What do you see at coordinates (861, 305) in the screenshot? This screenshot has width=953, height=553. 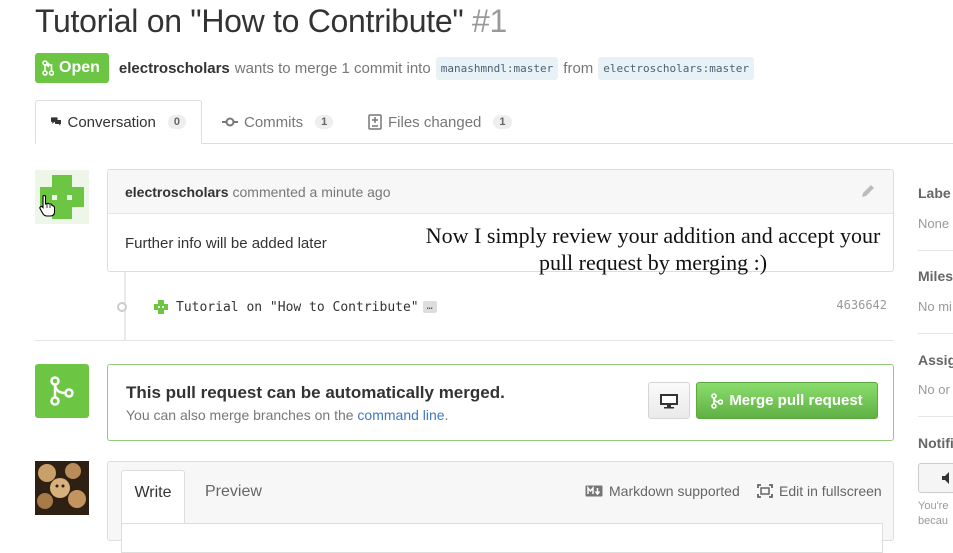 I see `commit-sha: 4636642` at bounding box center [861, 305].